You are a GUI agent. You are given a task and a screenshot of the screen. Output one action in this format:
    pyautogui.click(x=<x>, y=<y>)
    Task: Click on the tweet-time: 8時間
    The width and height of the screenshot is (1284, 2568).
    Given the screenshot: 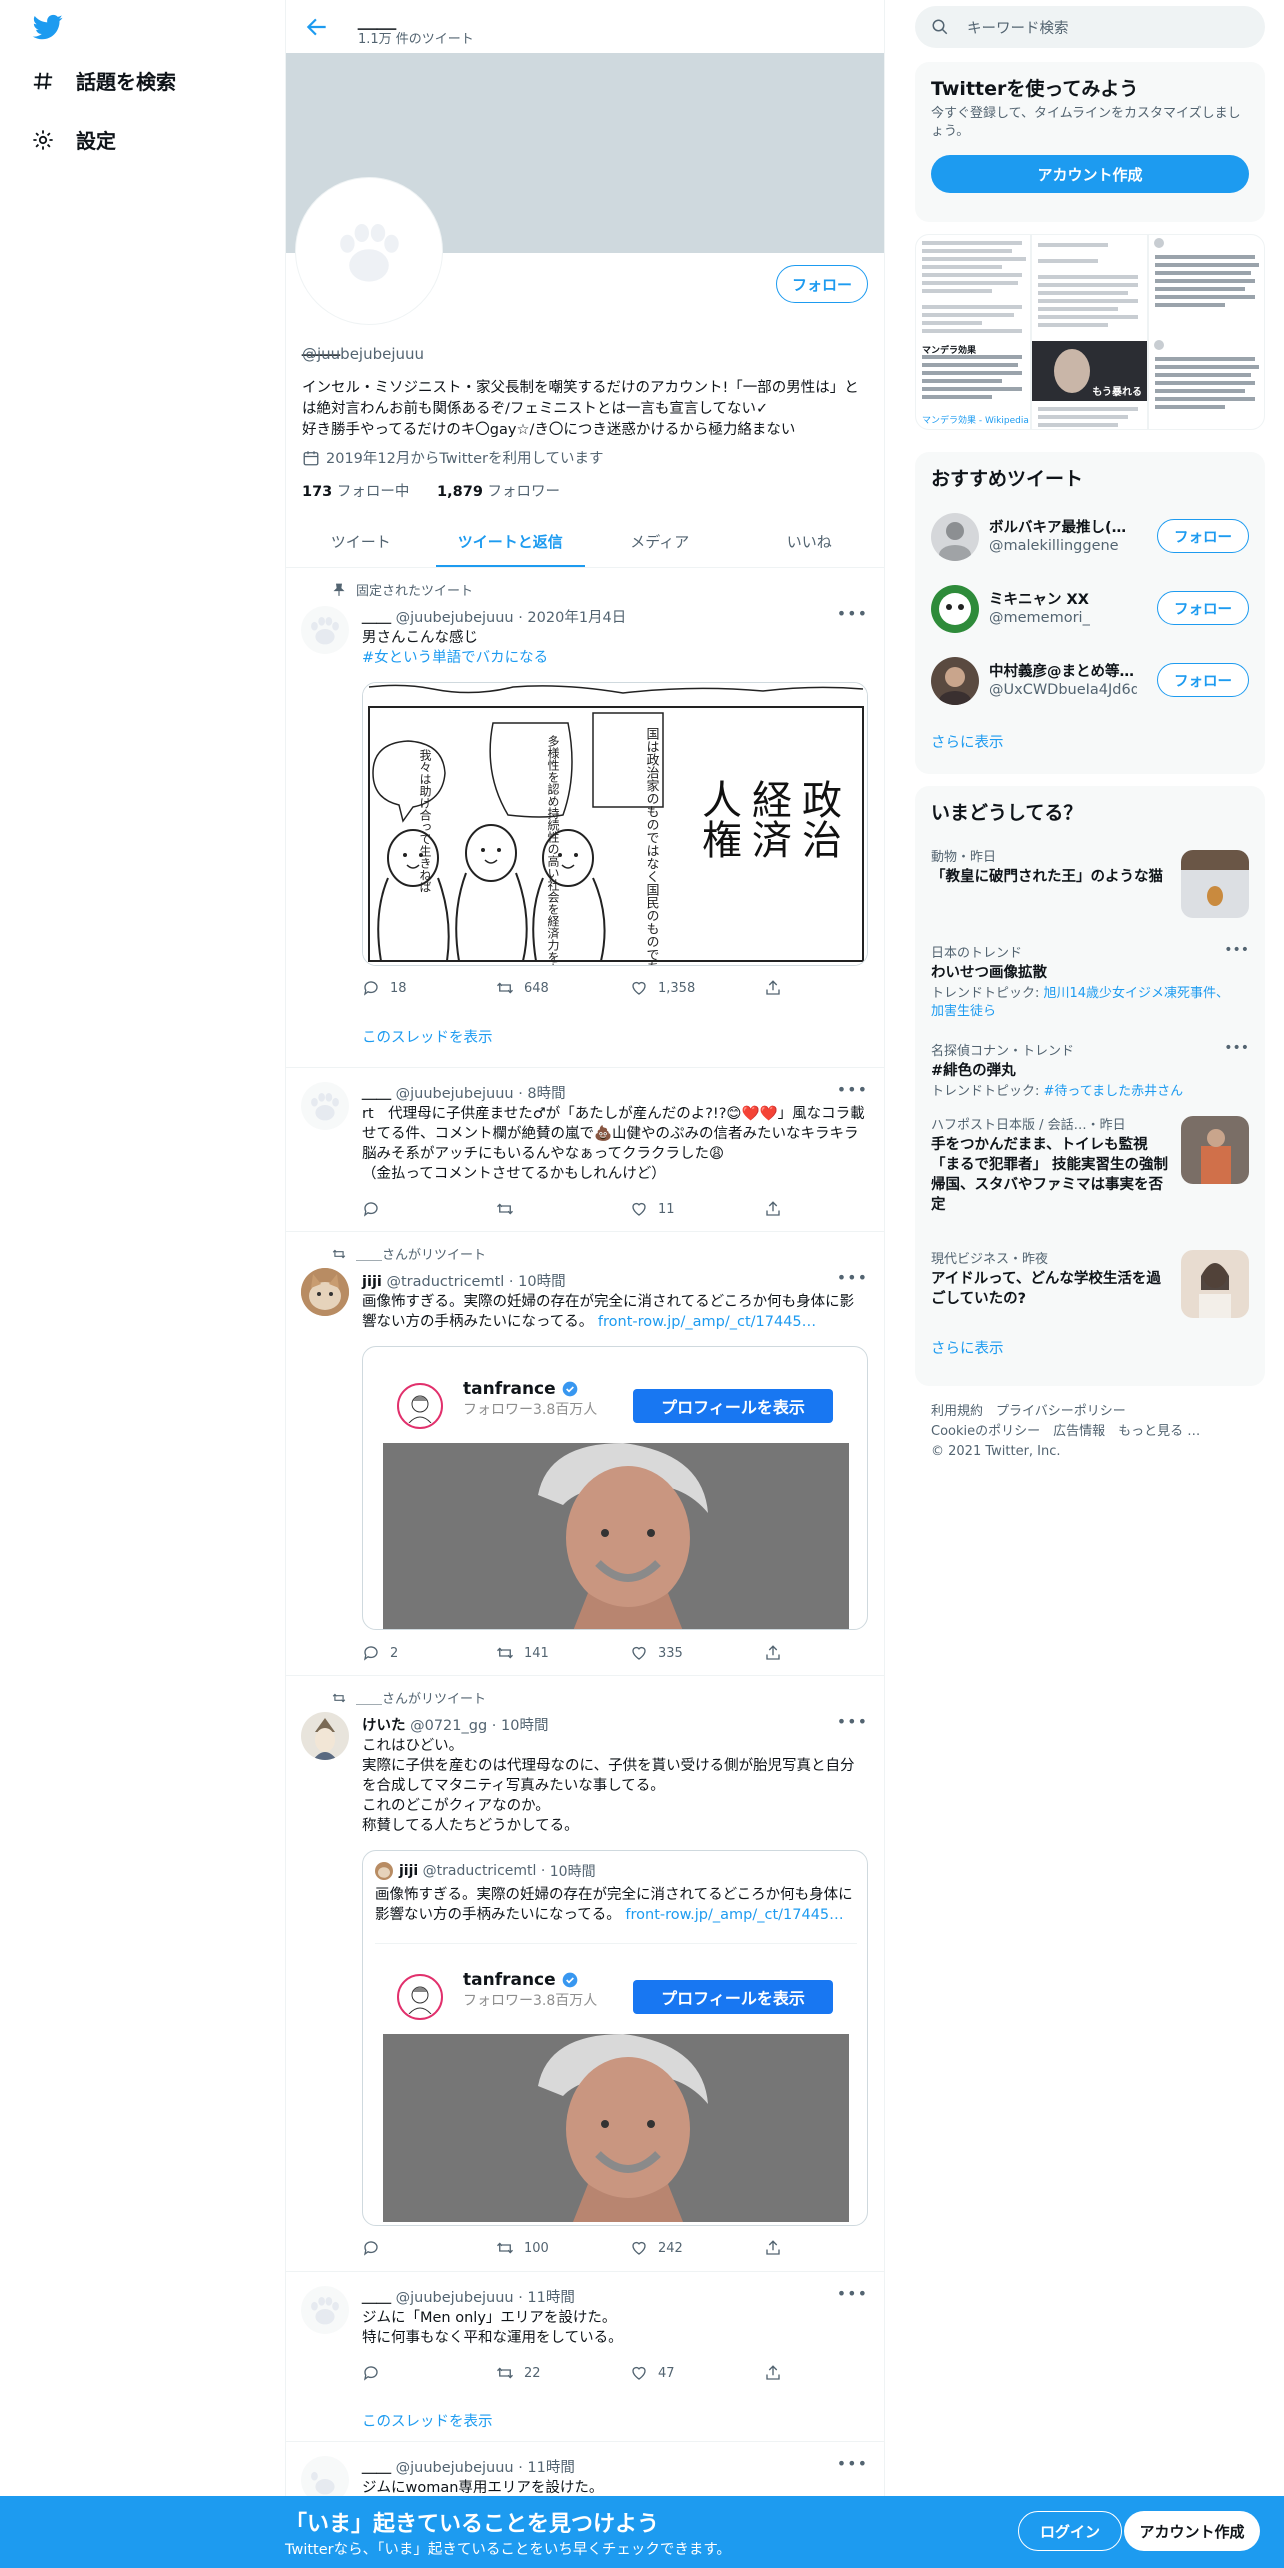 What is the action you would take?
    pyautogui.click(x=546, y=1094)
    